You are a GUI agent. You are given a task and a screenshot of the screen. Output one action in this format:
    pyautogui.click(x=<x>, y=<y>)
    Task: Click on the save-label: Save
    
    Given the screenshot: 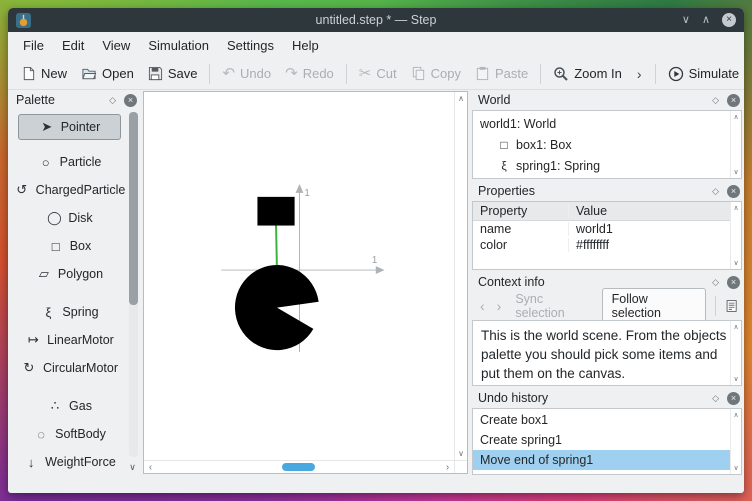 What is the action you would take?
    pyautogui.click(x=182, y=73)
    